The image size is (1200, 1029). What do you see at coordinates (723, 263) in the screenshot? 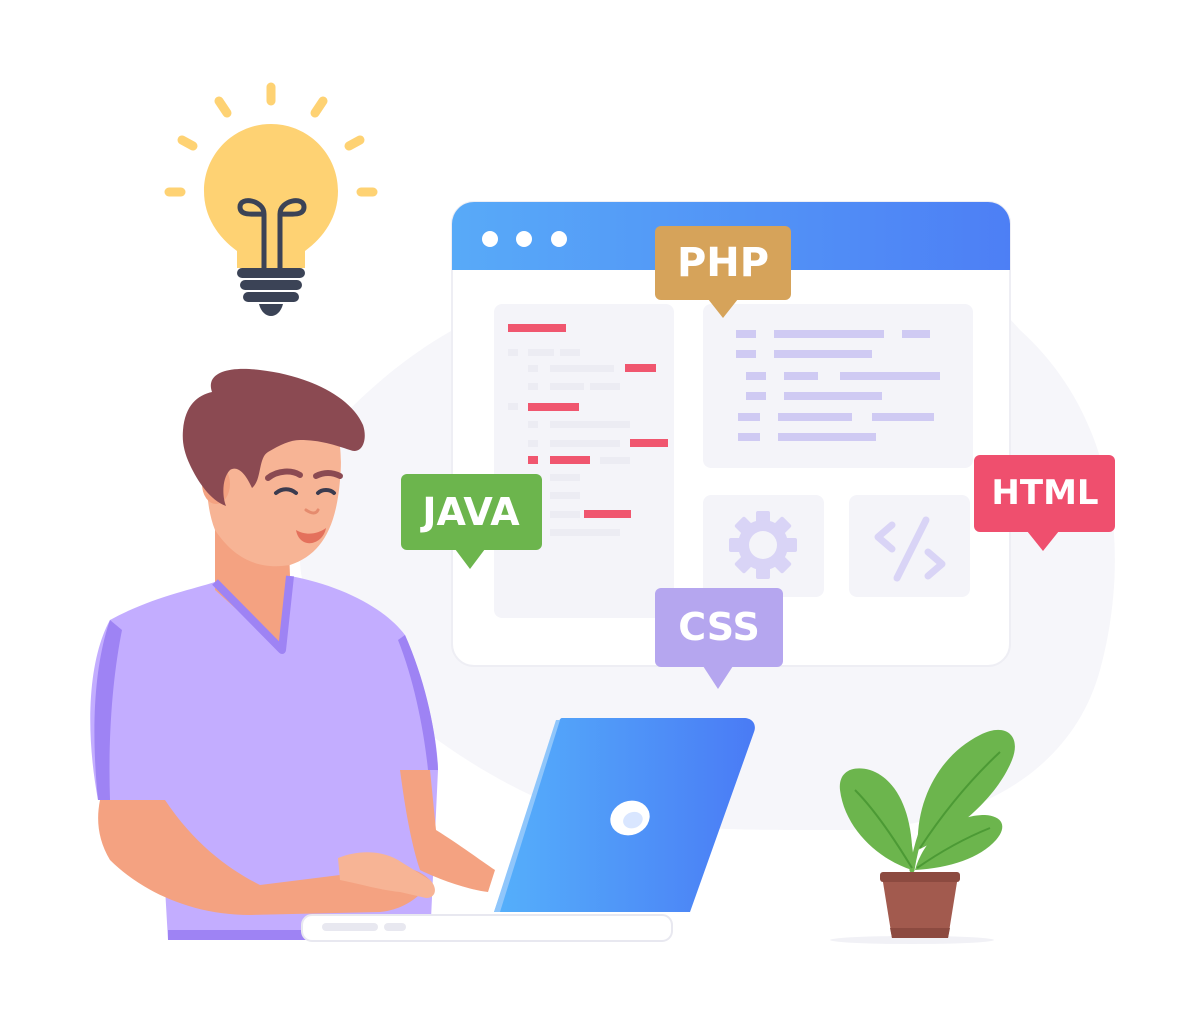
I see `php-label: PHP` at bounding box center [723, 263].